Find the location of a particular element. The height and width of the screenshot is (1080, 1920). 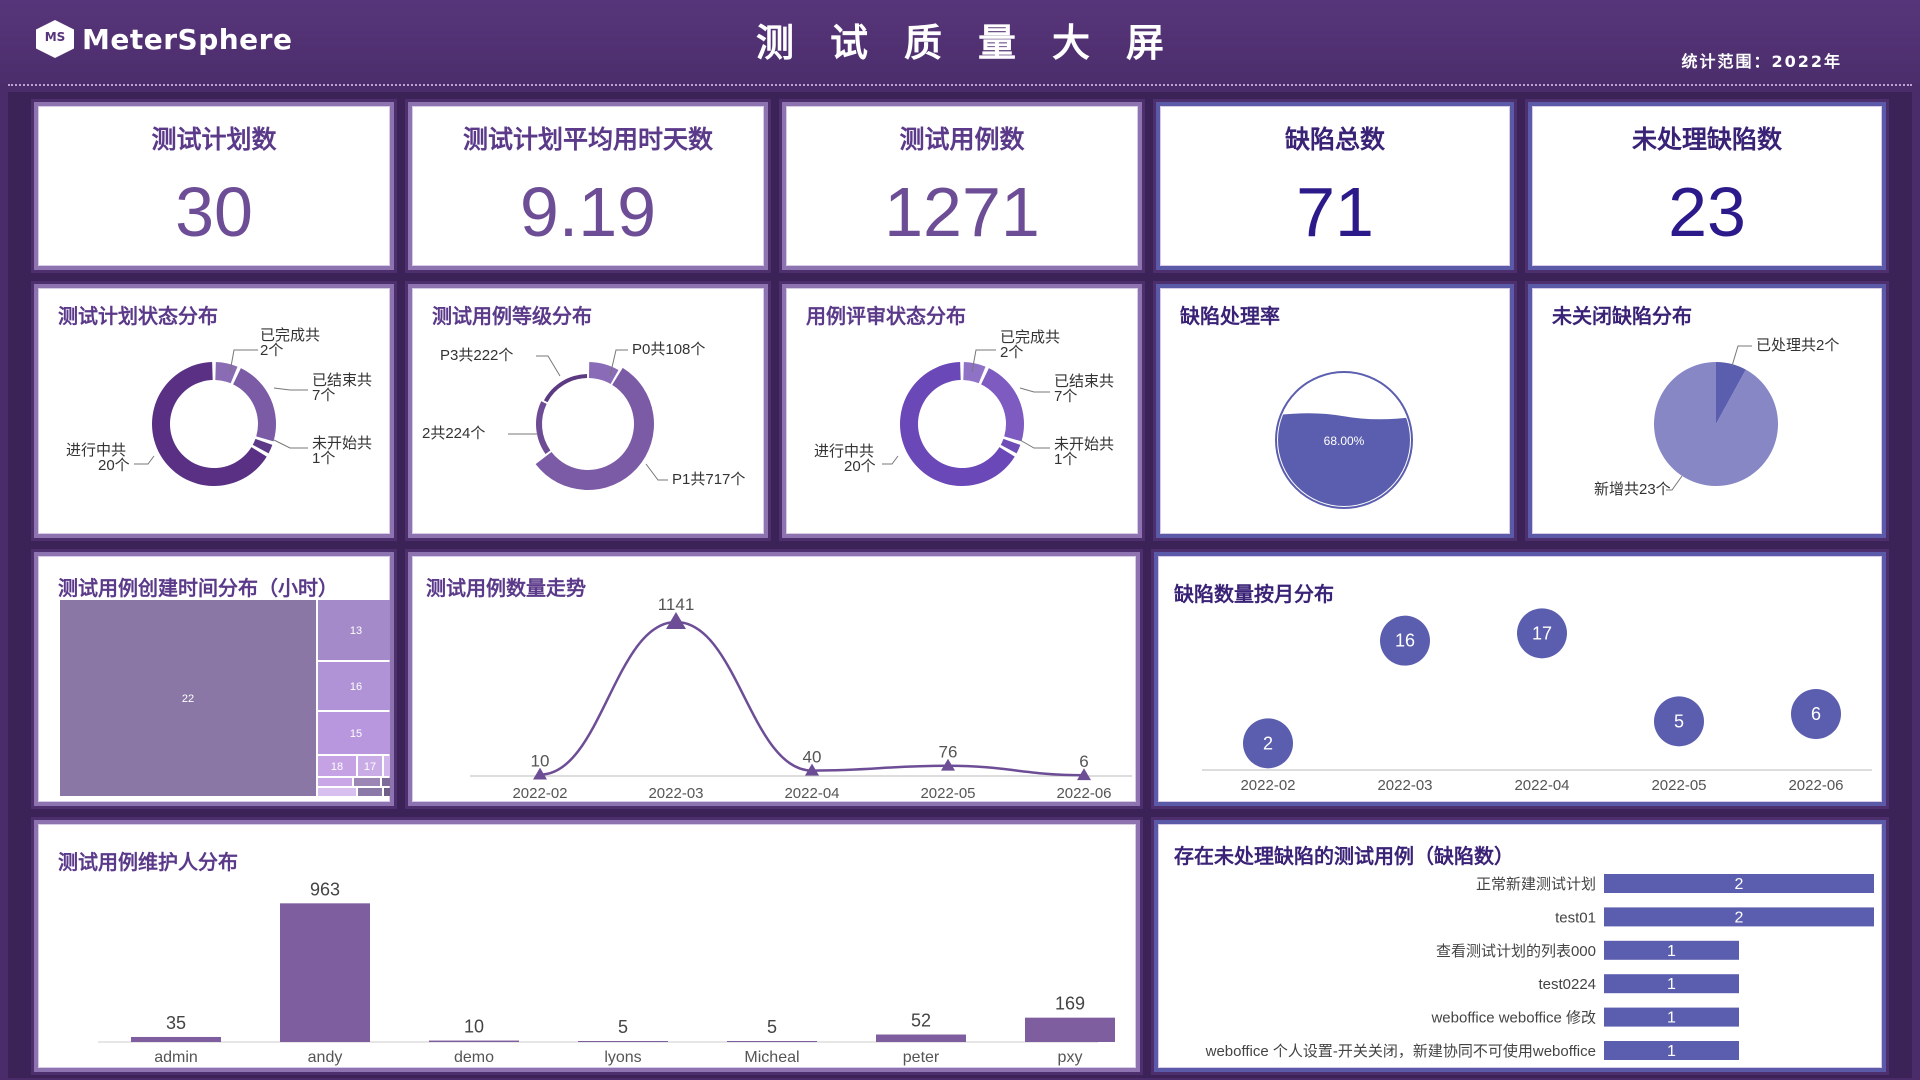

trend-value-label: 40 is located at coordinates (812, 757).